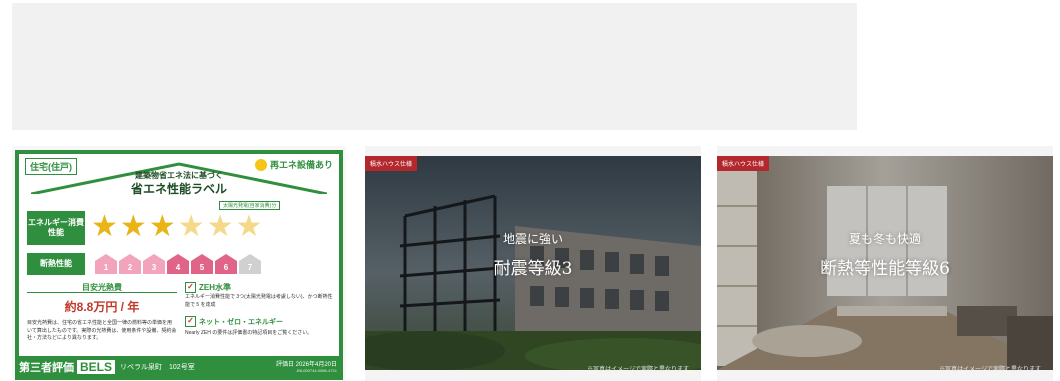  I want to click on net-zero-energy: ✓ ネット・ゼロ・エネルギー, so click(234, 321).